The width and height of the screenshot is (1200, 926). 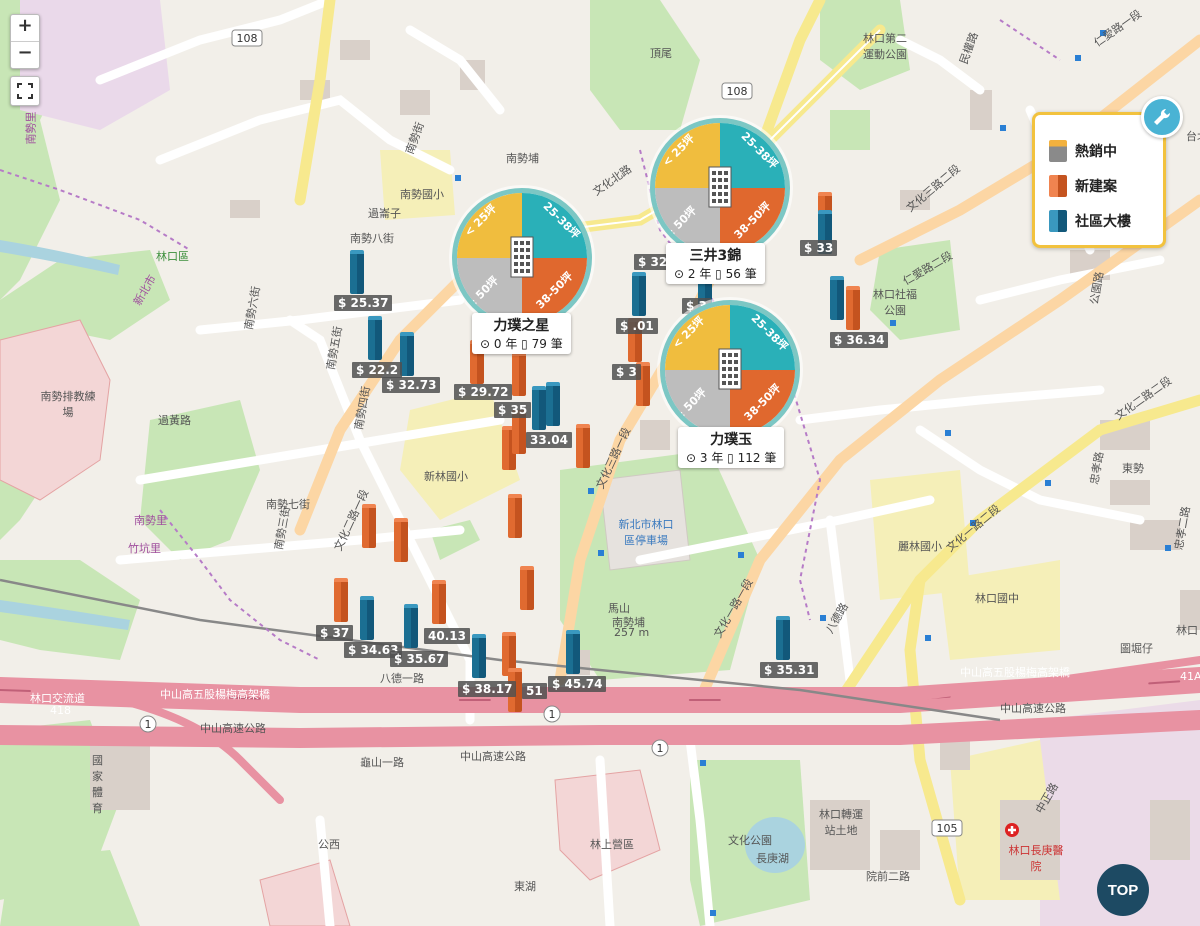 What do you see at coordinates (1015, 672) in the screenshot?
I see `road-label: 中山高五股楊梅高架橋` at bounding box center [1015, 672].